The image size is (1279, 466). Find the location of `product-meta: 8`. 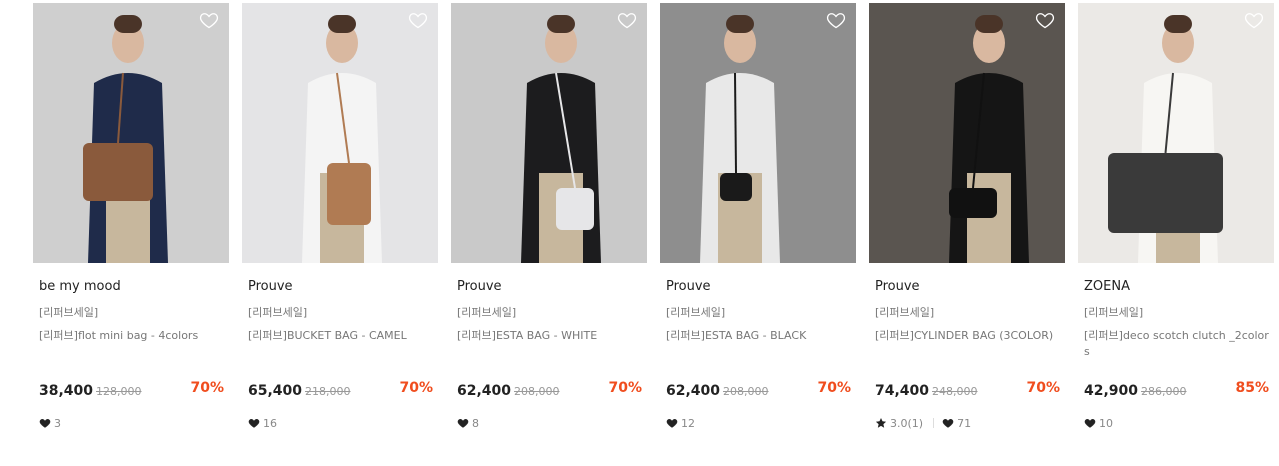

product-meta: 8 is located at coordinates (468, 423).